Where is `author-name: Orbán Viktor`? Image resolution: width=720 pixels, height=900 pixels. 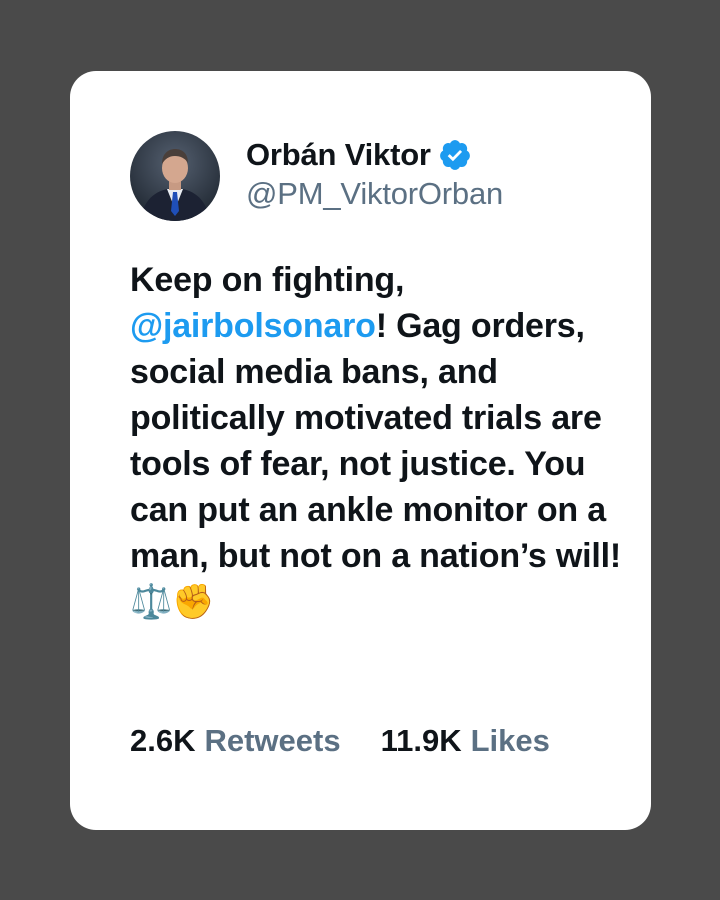
author-name: Orbán Viktor is located at coordinates (338, 155).